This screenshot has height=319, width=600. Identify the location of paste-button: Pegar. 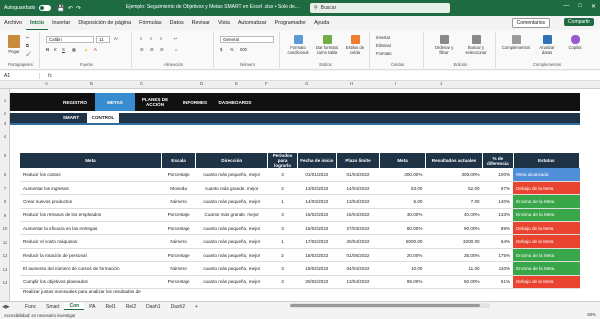
(14, 44).